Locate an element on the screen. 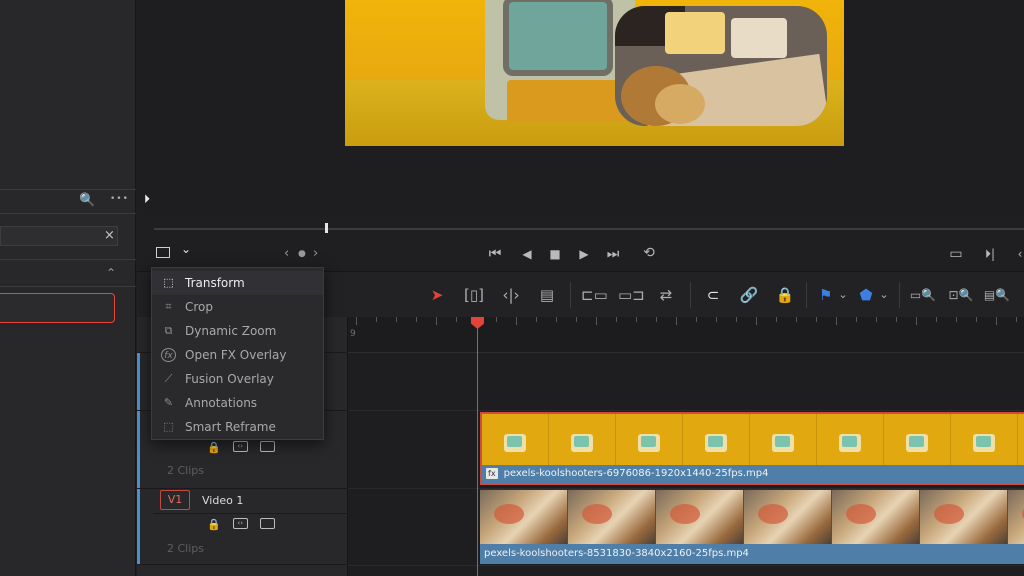  track-name: Video 1 is located at coordinates (222, 500).